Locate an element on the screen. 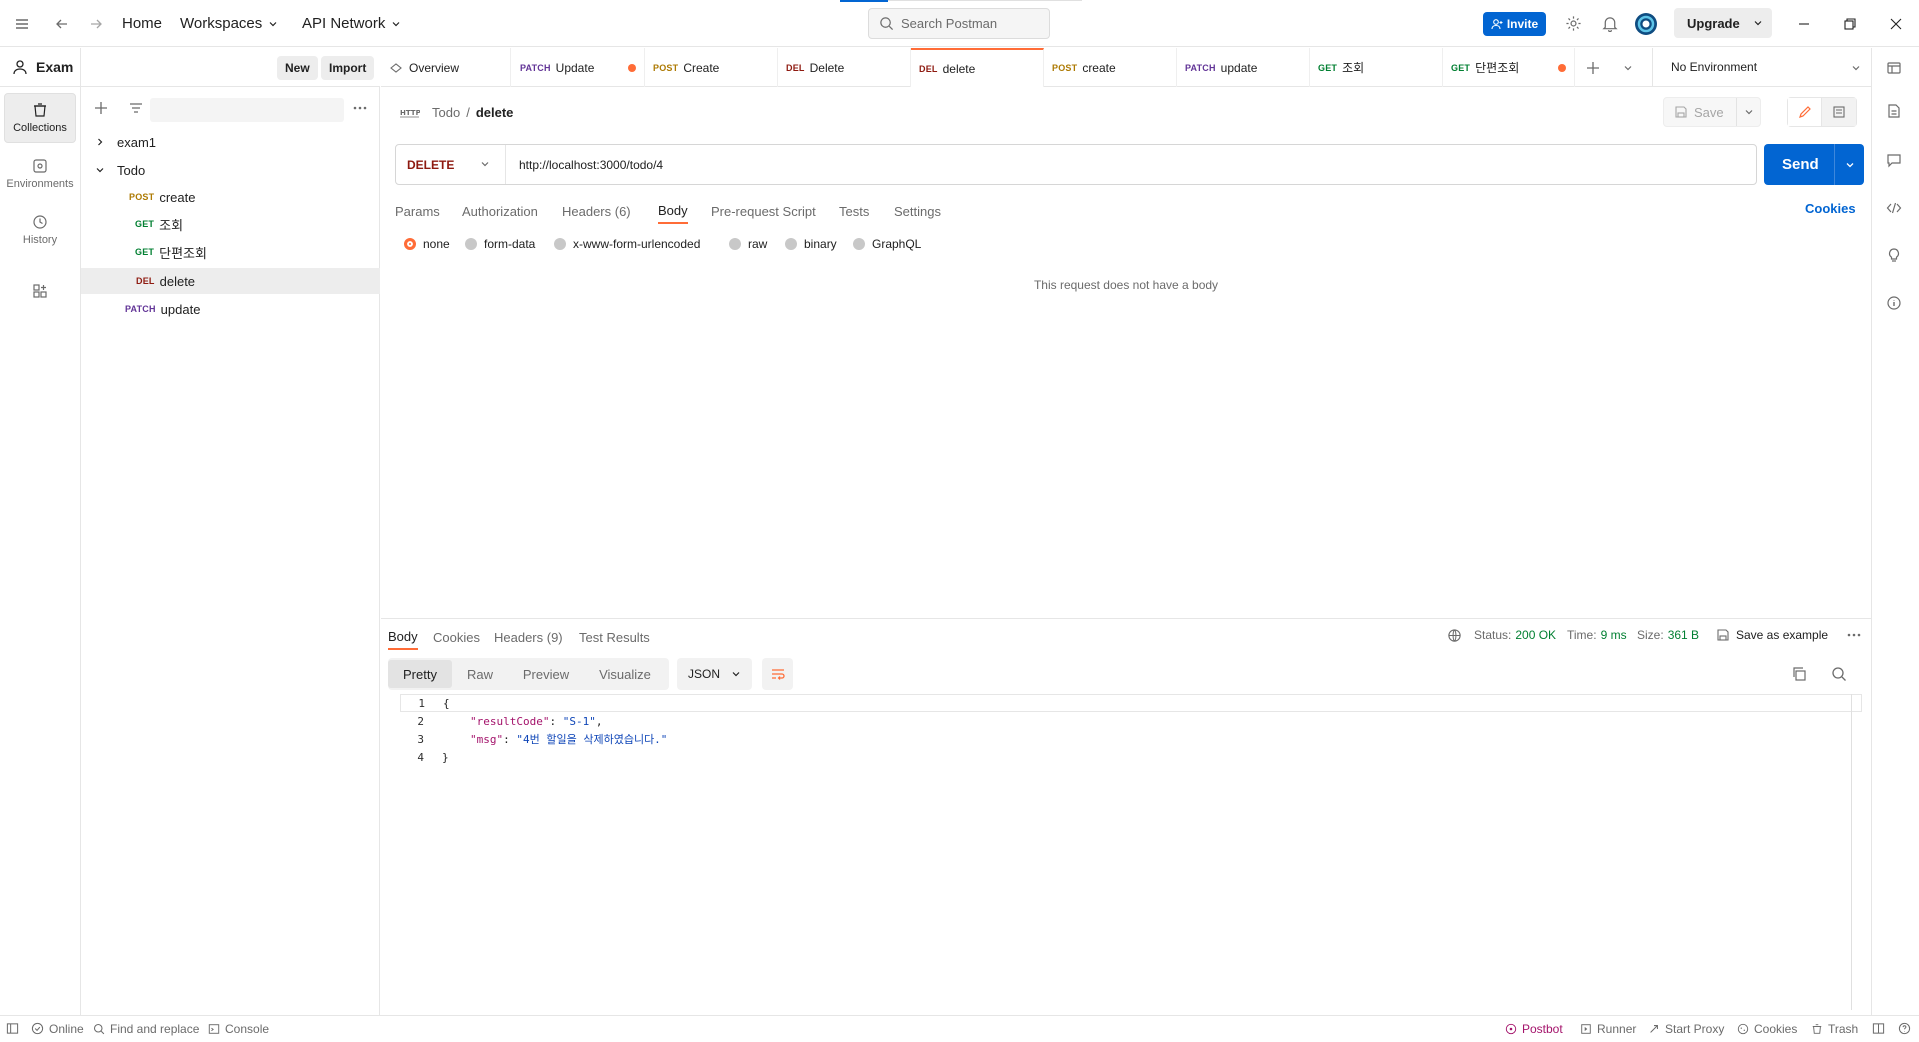 The image size is (1919, 1042). tree-request-create: POST create is located at coordinates (230, 197).